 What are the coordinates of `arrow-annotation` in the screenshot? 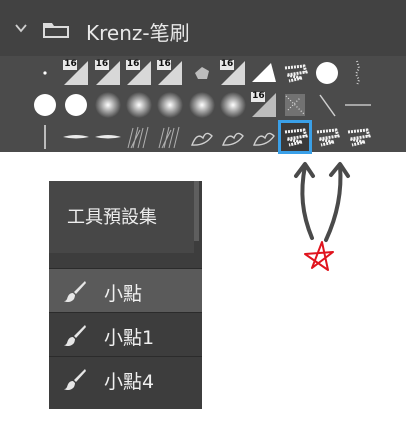 It's located at (322, 202).